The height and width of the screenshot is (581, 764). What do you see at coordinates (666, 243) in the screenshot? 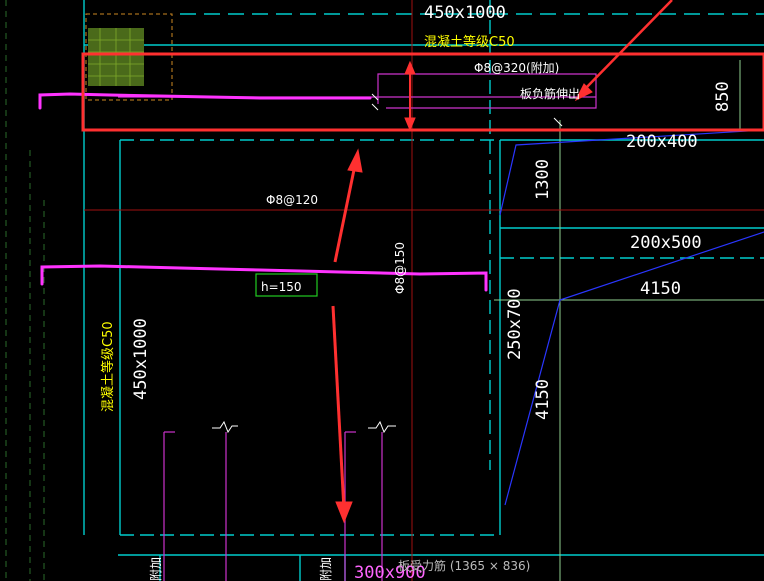
I see `beam-200x500-label: 200x500` at bounding box center [666, 243].